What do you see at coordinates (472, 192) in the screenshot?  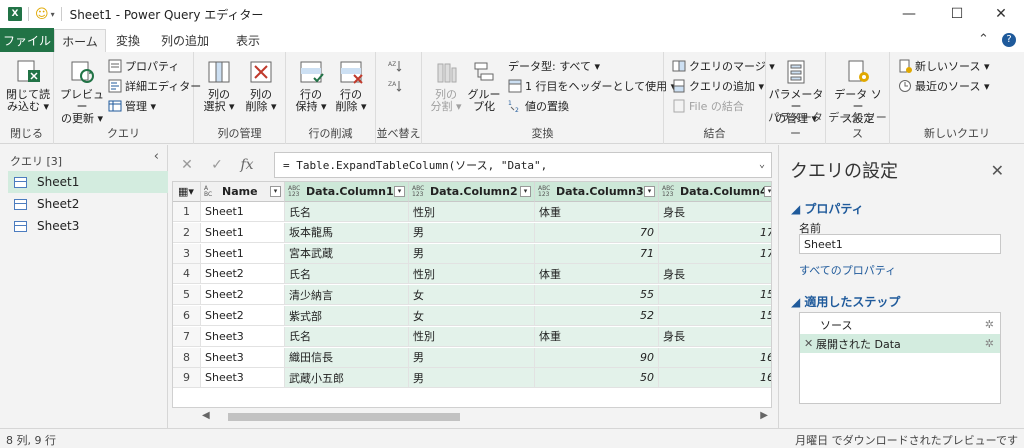 I see `column-header: ABC 123 Data.Column2 ▾` at bounding box center [472, 192].